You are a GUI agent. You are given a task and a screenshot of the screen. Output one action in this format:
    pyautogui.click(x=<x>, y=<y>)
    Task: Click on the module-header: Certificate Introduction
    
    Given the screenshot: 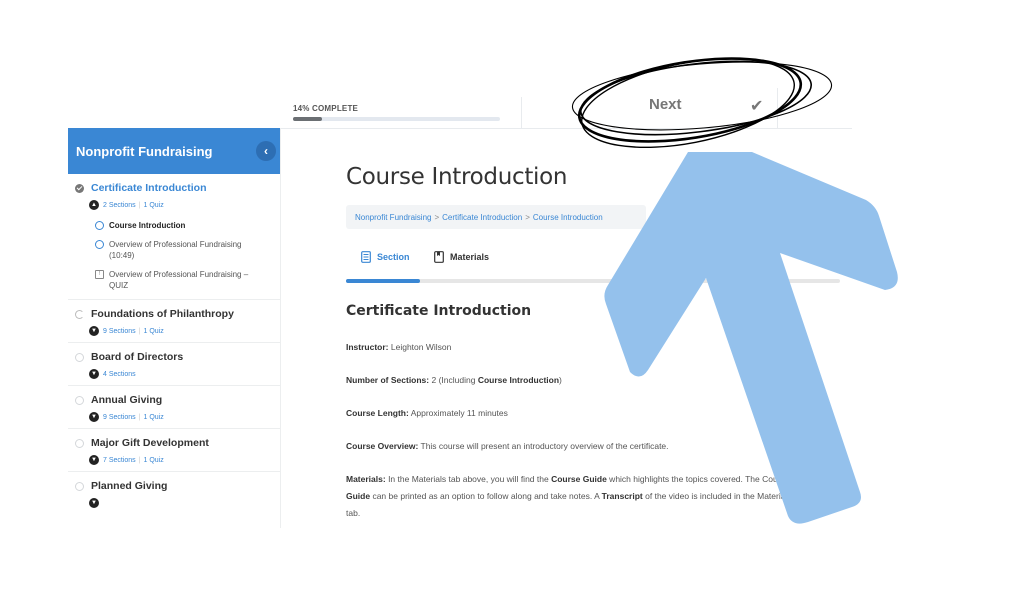 What is the action you would take?
    pyautogui.click(x=174, y=185)
    